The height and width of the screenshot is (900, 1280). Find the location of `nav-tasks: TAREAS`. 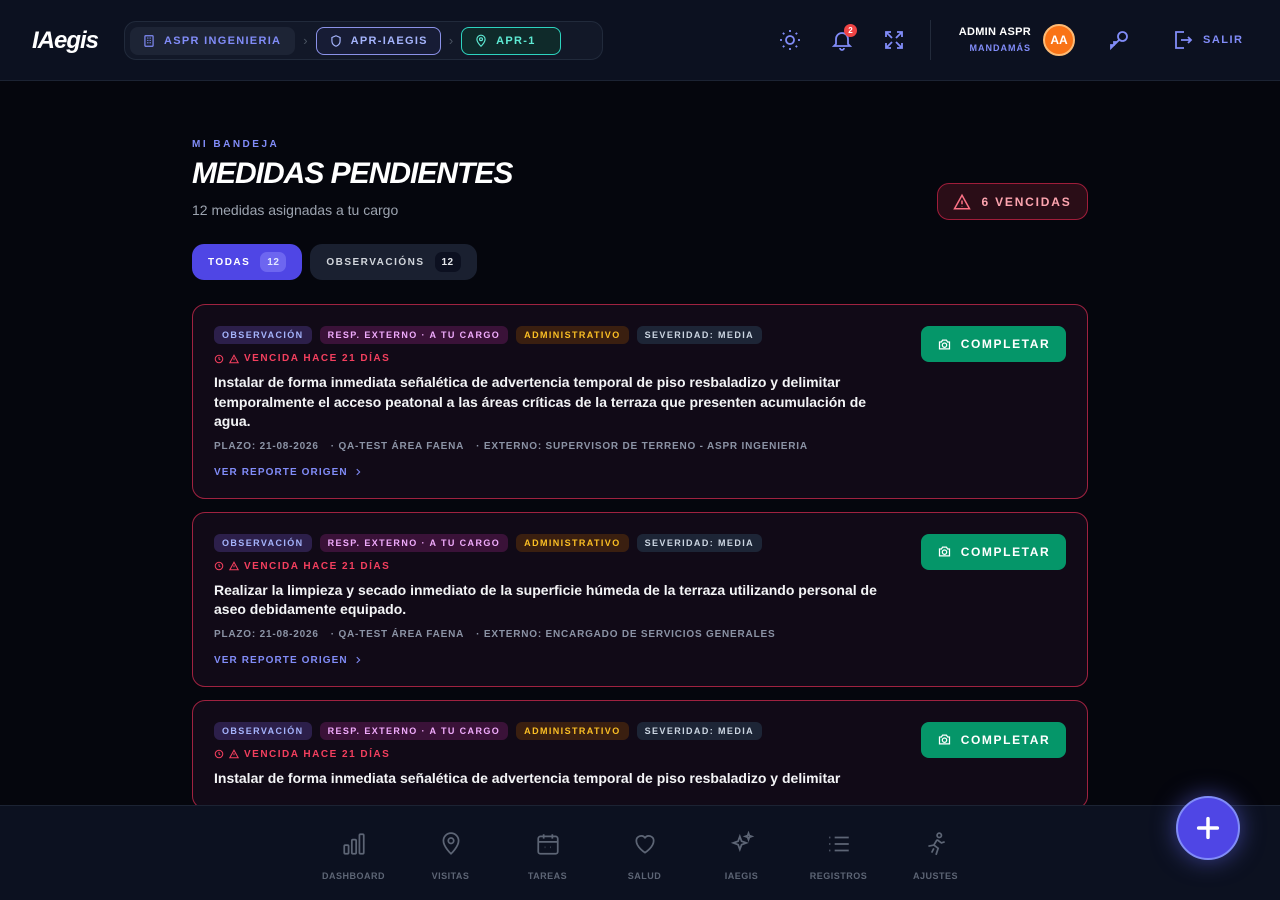

nav-tasks: TAREAS is located at coordinates (547, 853).